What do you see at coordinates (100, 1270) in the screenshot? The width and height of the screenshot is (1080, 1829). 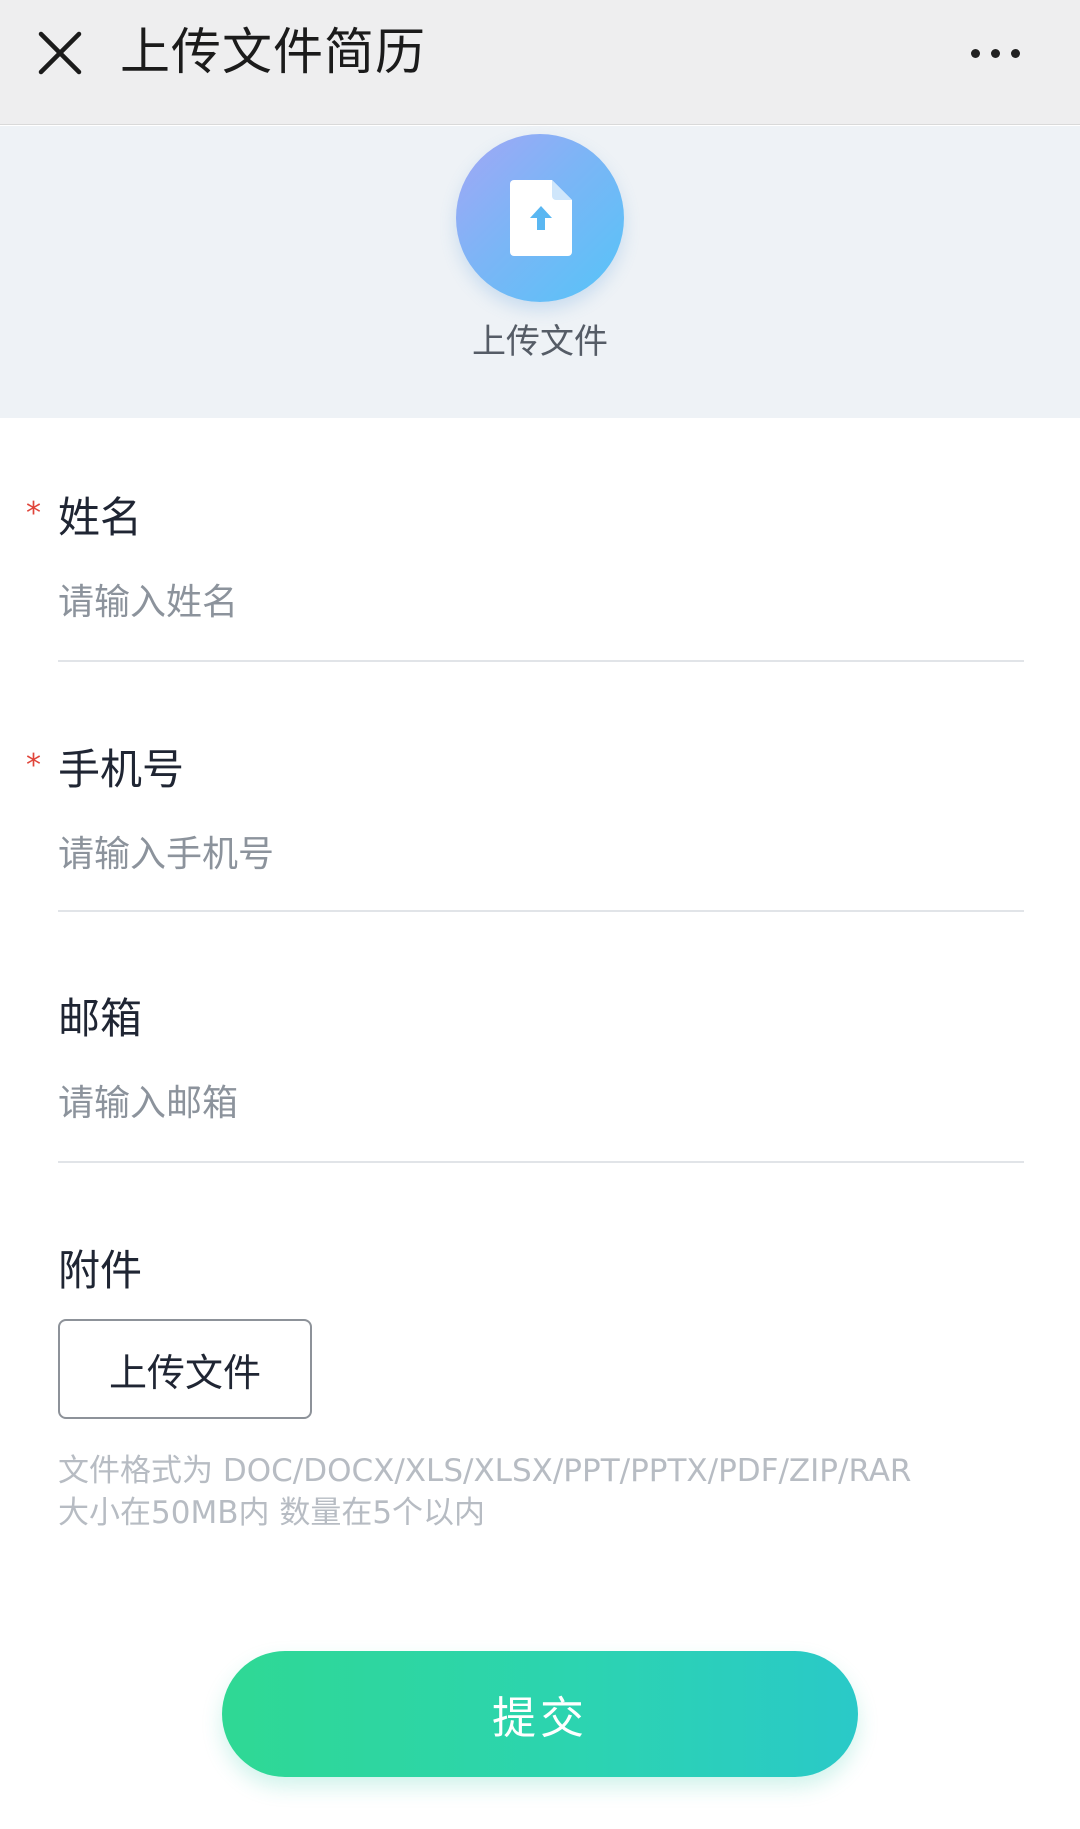 I see `attachment-label: 附件` at bounding box center [100, 1270].